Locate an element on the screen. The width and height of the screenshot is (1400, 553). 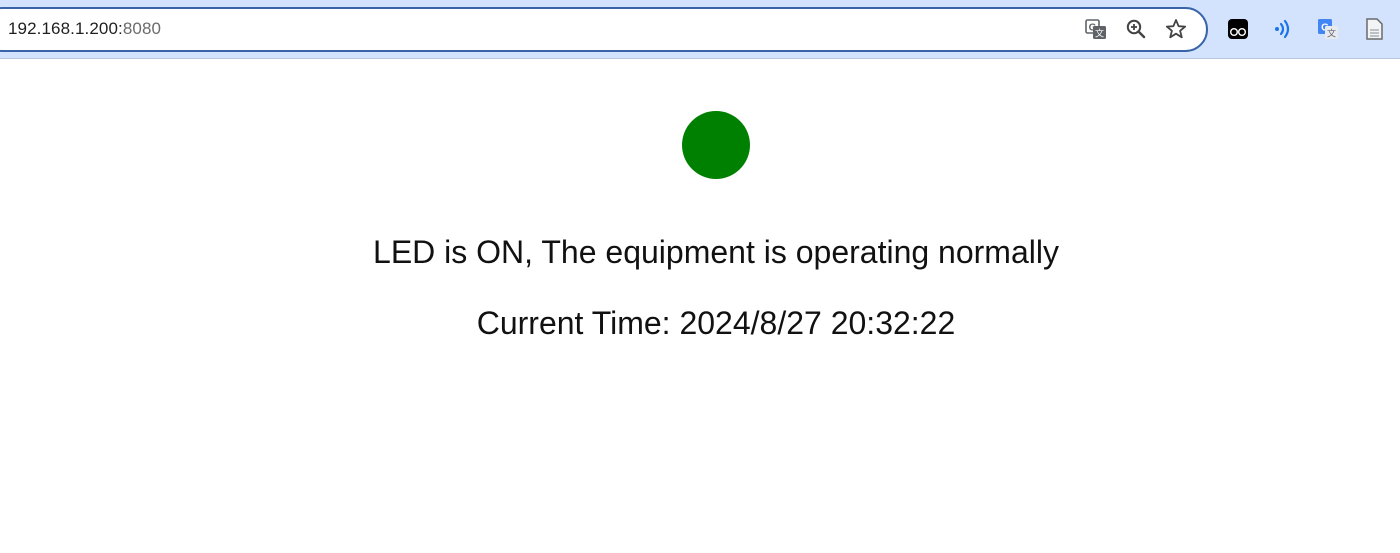
led-indicator is located at coordinates (716, 145).